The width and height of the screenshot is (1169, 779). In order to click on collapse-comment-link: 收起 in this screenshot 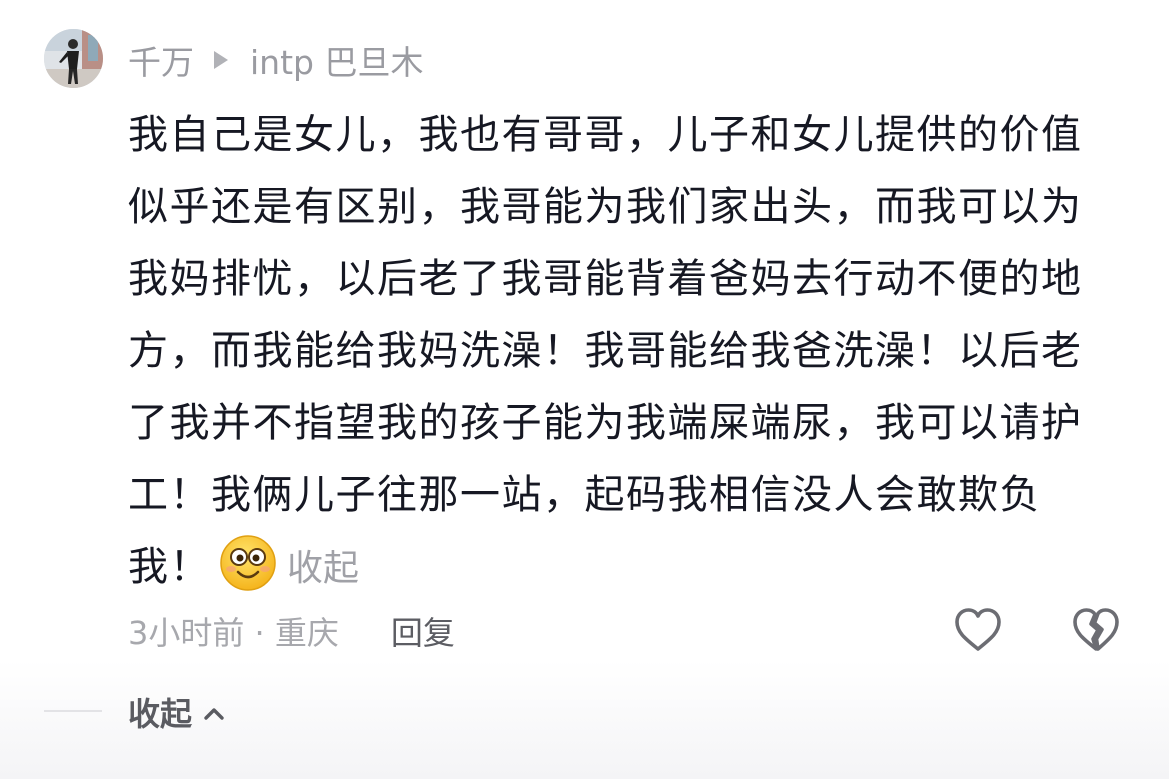, I will do `click(323, 568)`.